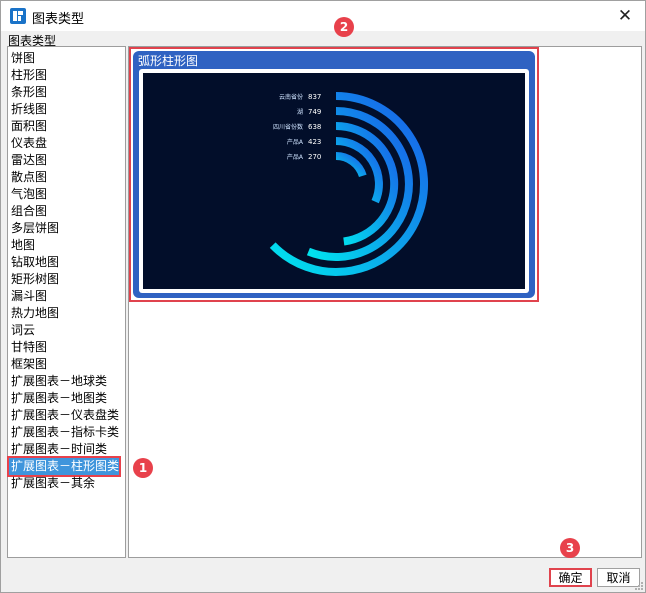  I want to click on chart-type-item: 雷达图, so click(28, 160).